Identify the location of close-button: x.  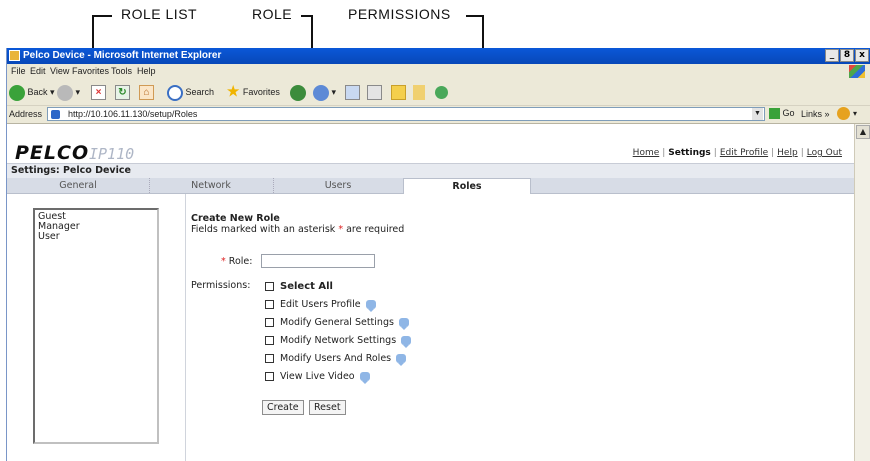
(862, 55).